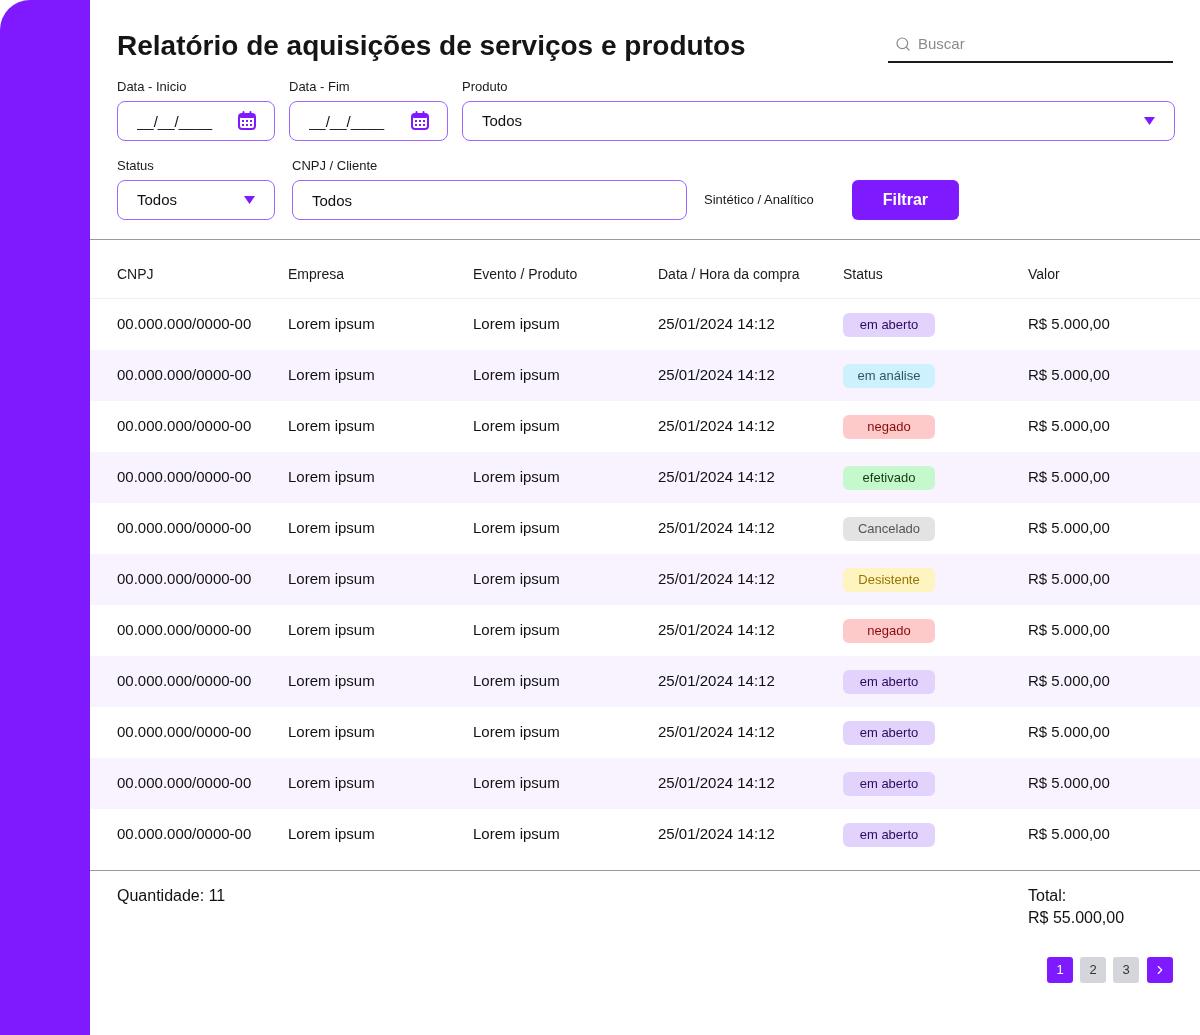 Image resolution: width=1200 pixels, height=1035 pixels. What do you see at coordinates (1126, 970) in the screenshot?
I see `page-button: 3` at bounding box center [1126, 970].